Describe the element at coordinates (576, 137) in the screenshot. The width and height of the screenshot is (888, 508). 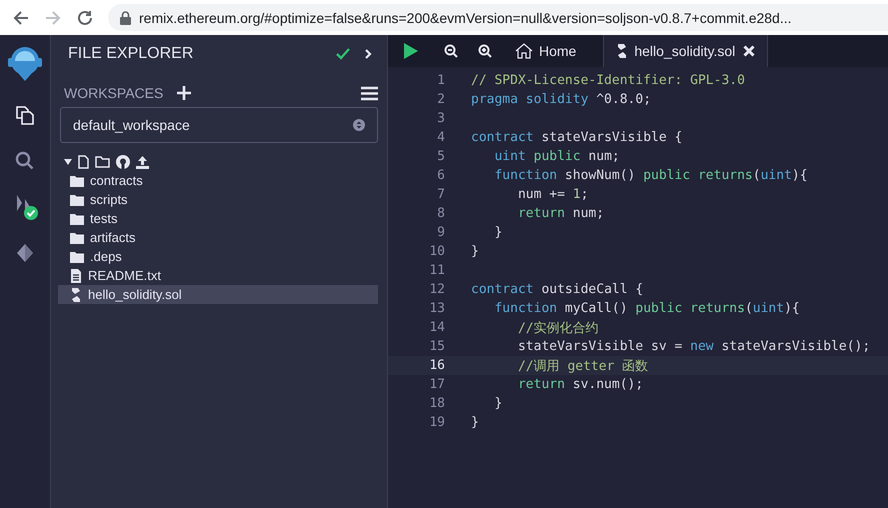
I see `code-line: contract stateVarsVisible {` at that location.